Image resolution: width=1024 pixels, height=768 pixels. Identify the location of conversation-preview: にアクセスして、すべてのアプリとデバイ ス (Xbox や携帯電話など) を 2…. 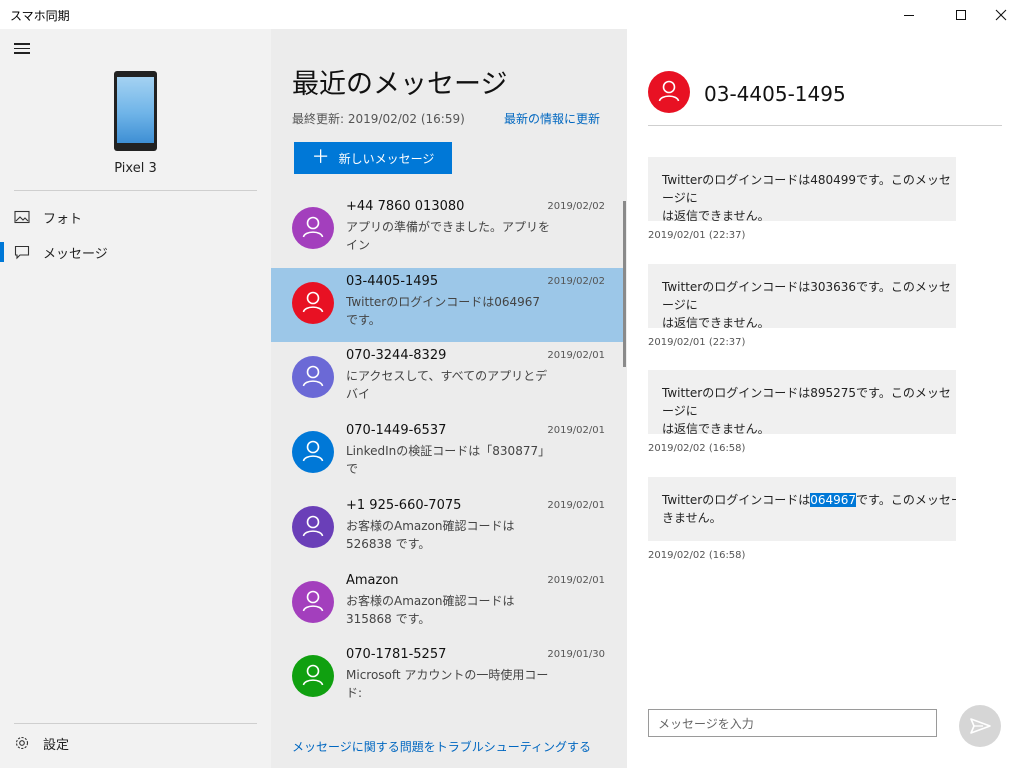
(447, 385).